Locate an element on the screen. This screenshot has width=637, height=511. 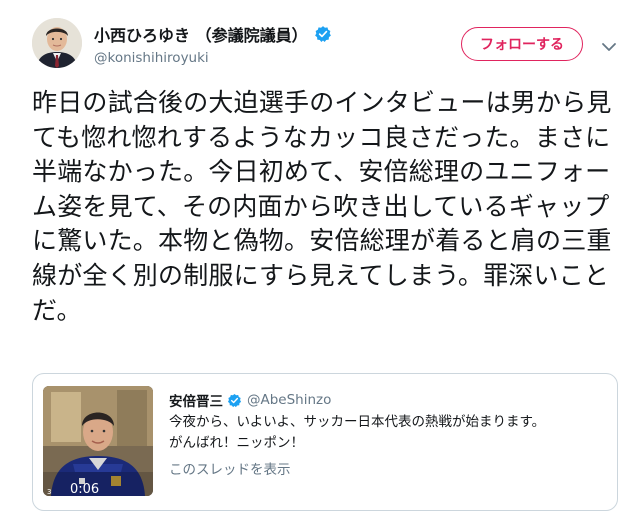
author-handle: @konishihiroyuki is located at coordinates (151, 58).